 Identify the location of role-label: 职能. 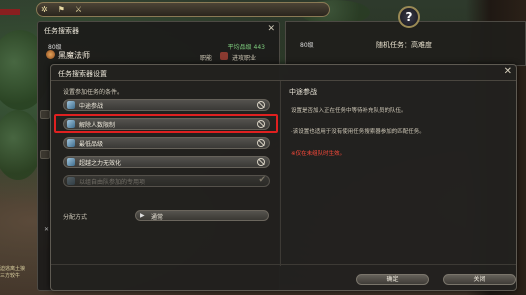
(206, 58).